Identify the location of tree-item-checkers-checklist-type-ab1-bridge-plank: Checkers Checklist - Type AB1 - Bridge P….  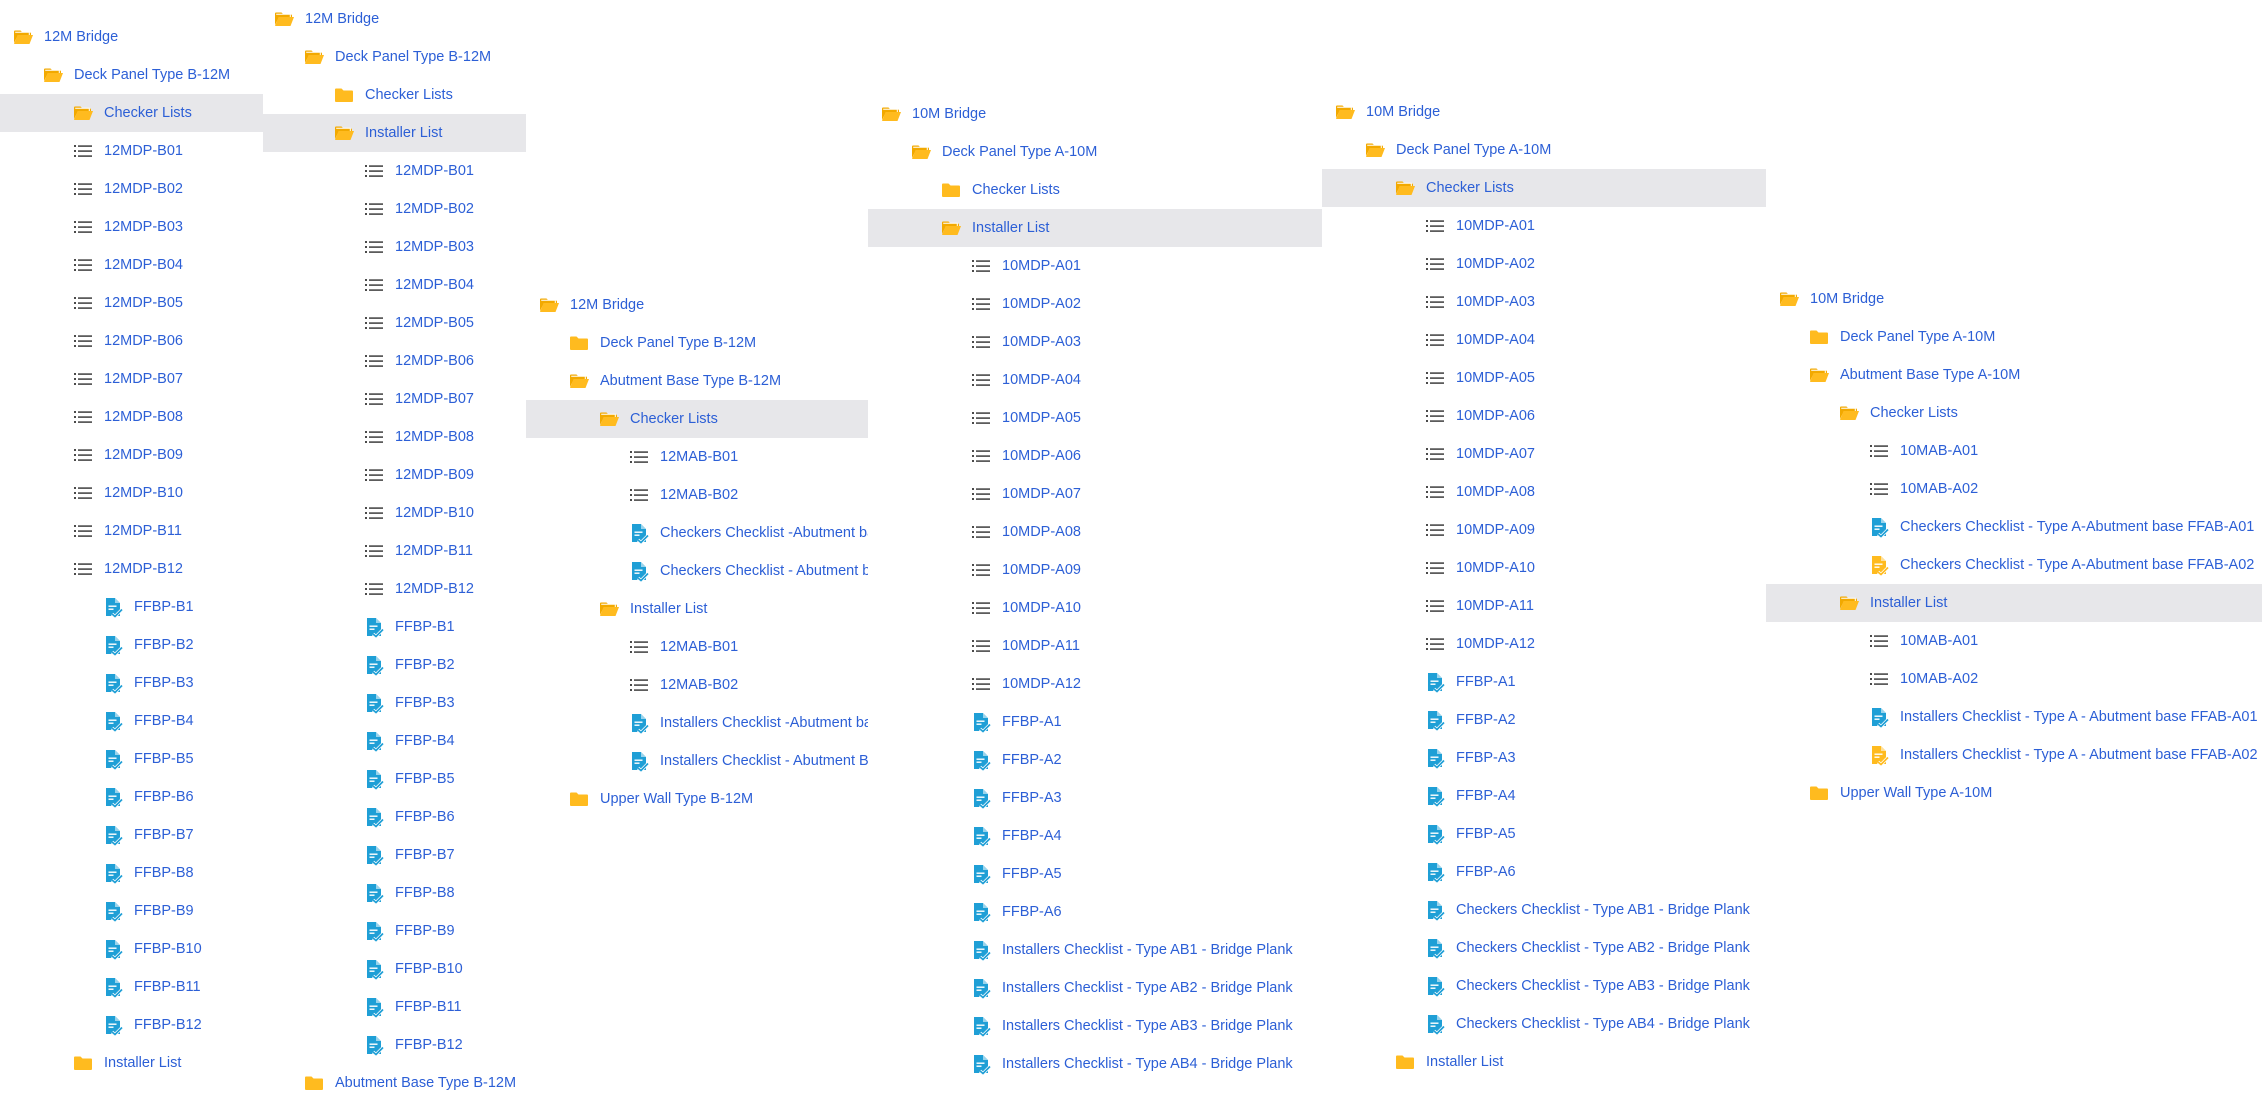
(1544, 910).